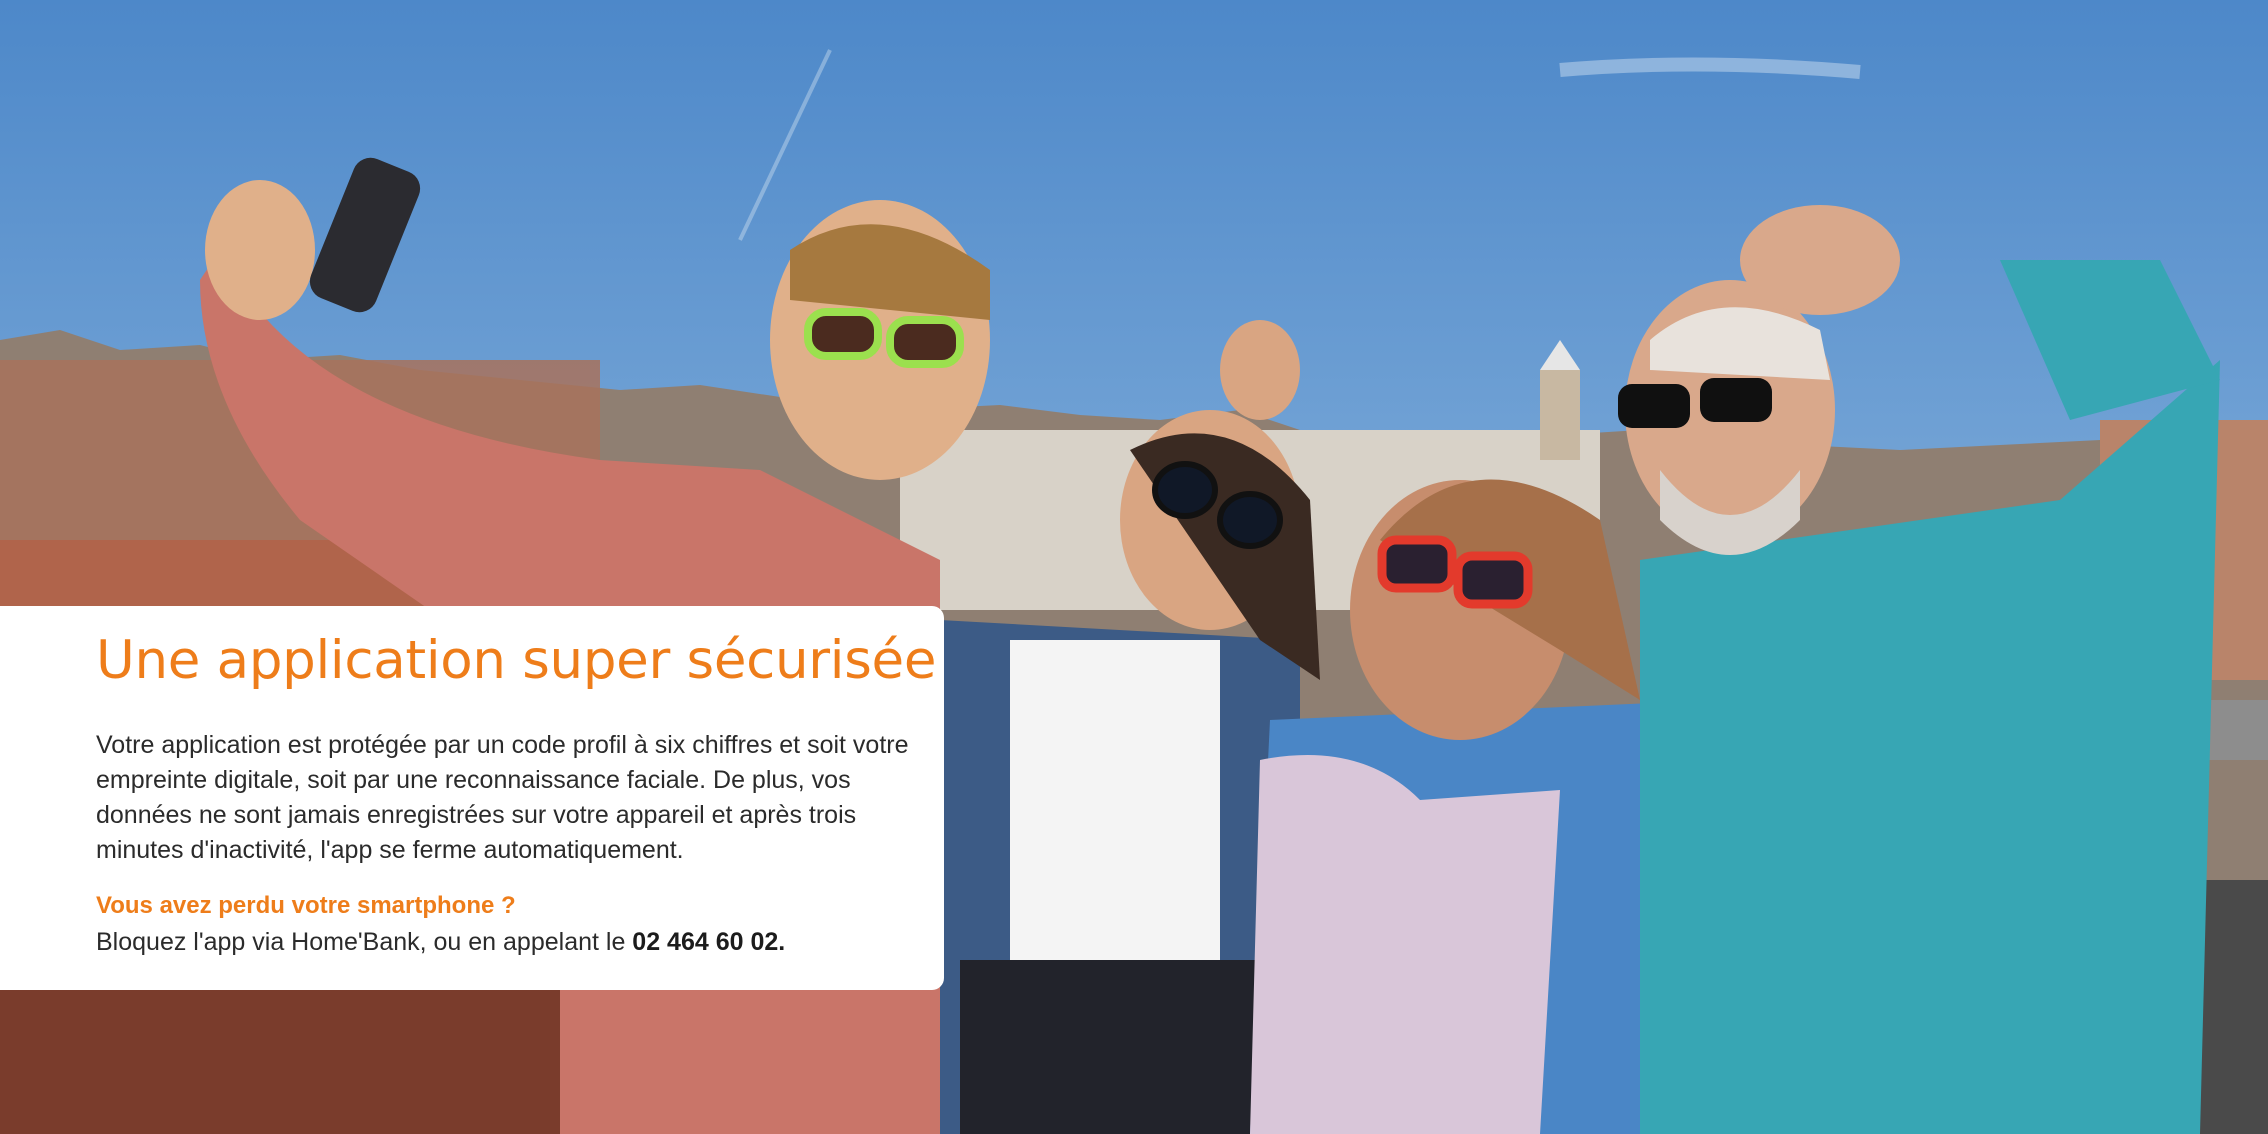 The height and width of the screenshot is (1134, 2268). Describe the element at coordinates (306, 905) in the screenshot. I see `lost-phone-question: Vous avez perdu votre smartphone ?` at that location.